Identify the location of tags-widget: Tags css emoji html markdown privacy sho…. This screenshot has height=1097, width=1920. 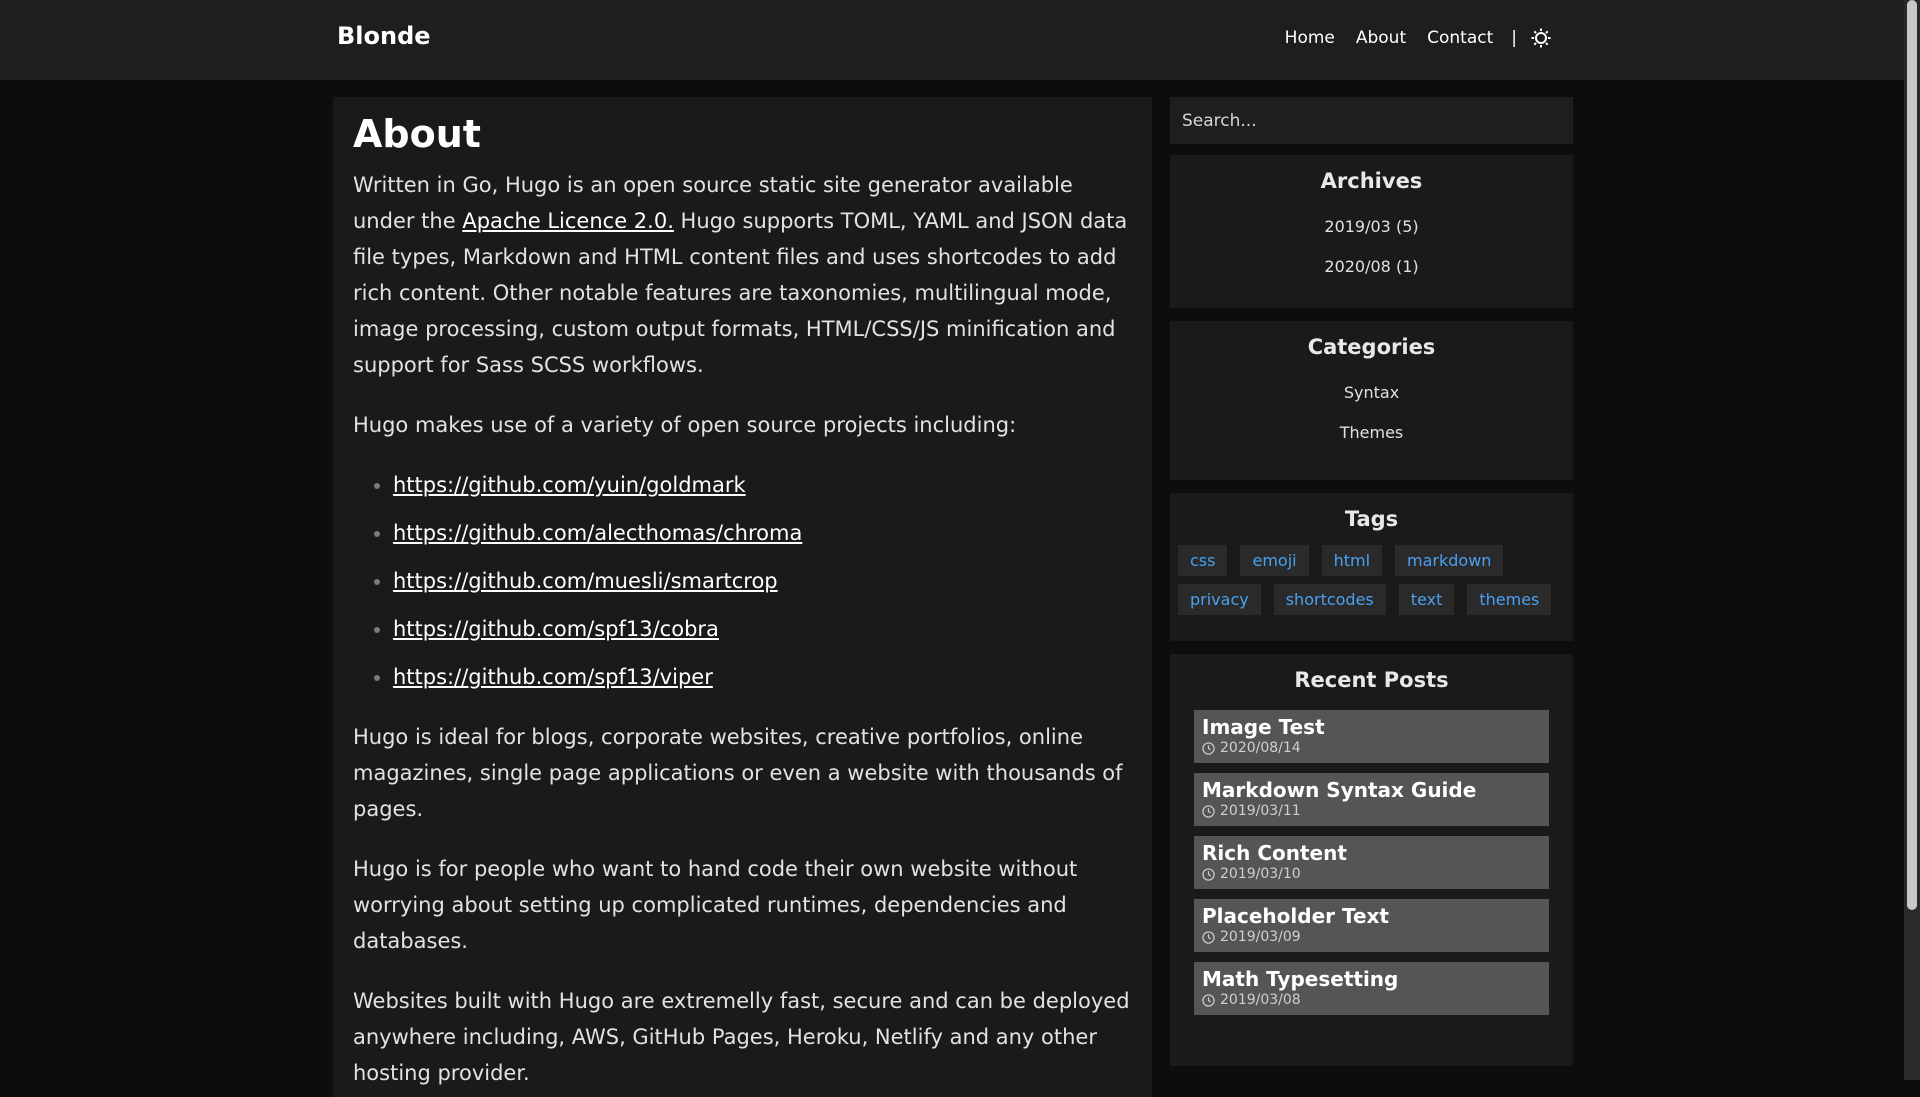
(1371, 567).